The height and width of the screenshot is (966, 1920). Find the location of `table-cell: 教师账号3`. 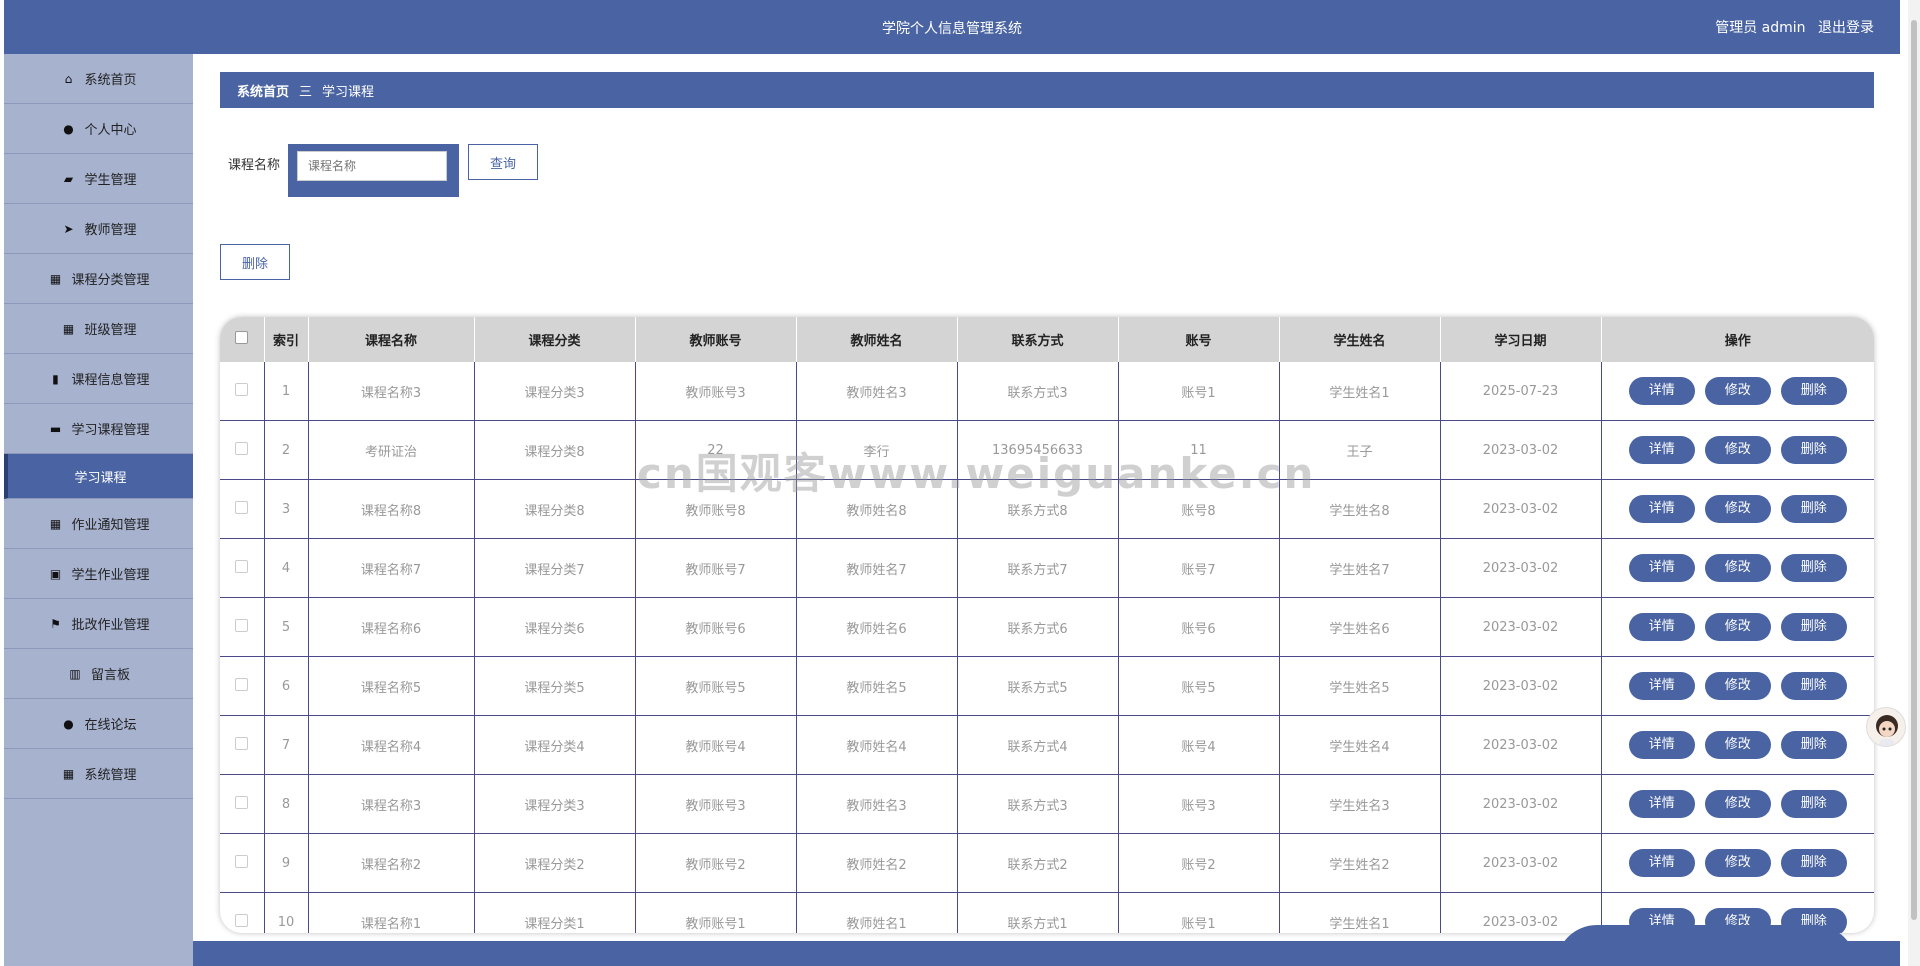

table-cell: 教师账号3 is located at coordinates (716, 391).